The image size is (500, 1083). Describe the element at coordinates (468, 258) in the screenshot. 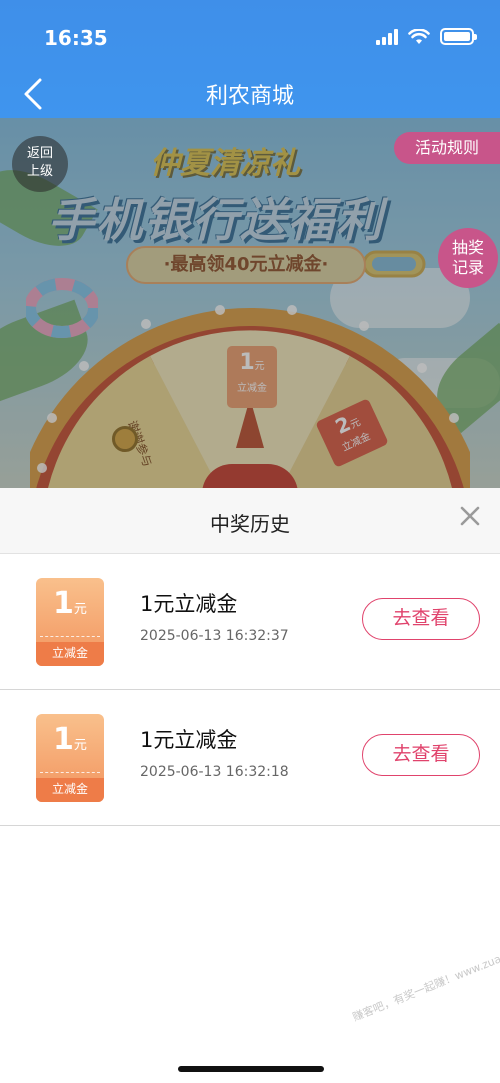

I see `lottery-records-button: 抽奖 记录` at that location.